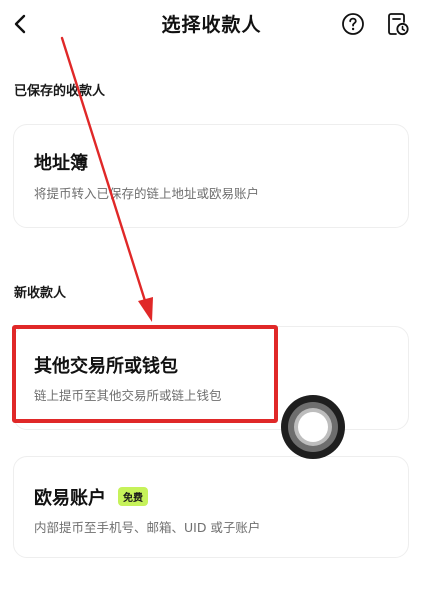 The width and height of the screenshot is (423, 601). What do you see at coordinates (133, 496) in the screenshot?
I see `free-badge: 免费` at bounding box center [133, 496].